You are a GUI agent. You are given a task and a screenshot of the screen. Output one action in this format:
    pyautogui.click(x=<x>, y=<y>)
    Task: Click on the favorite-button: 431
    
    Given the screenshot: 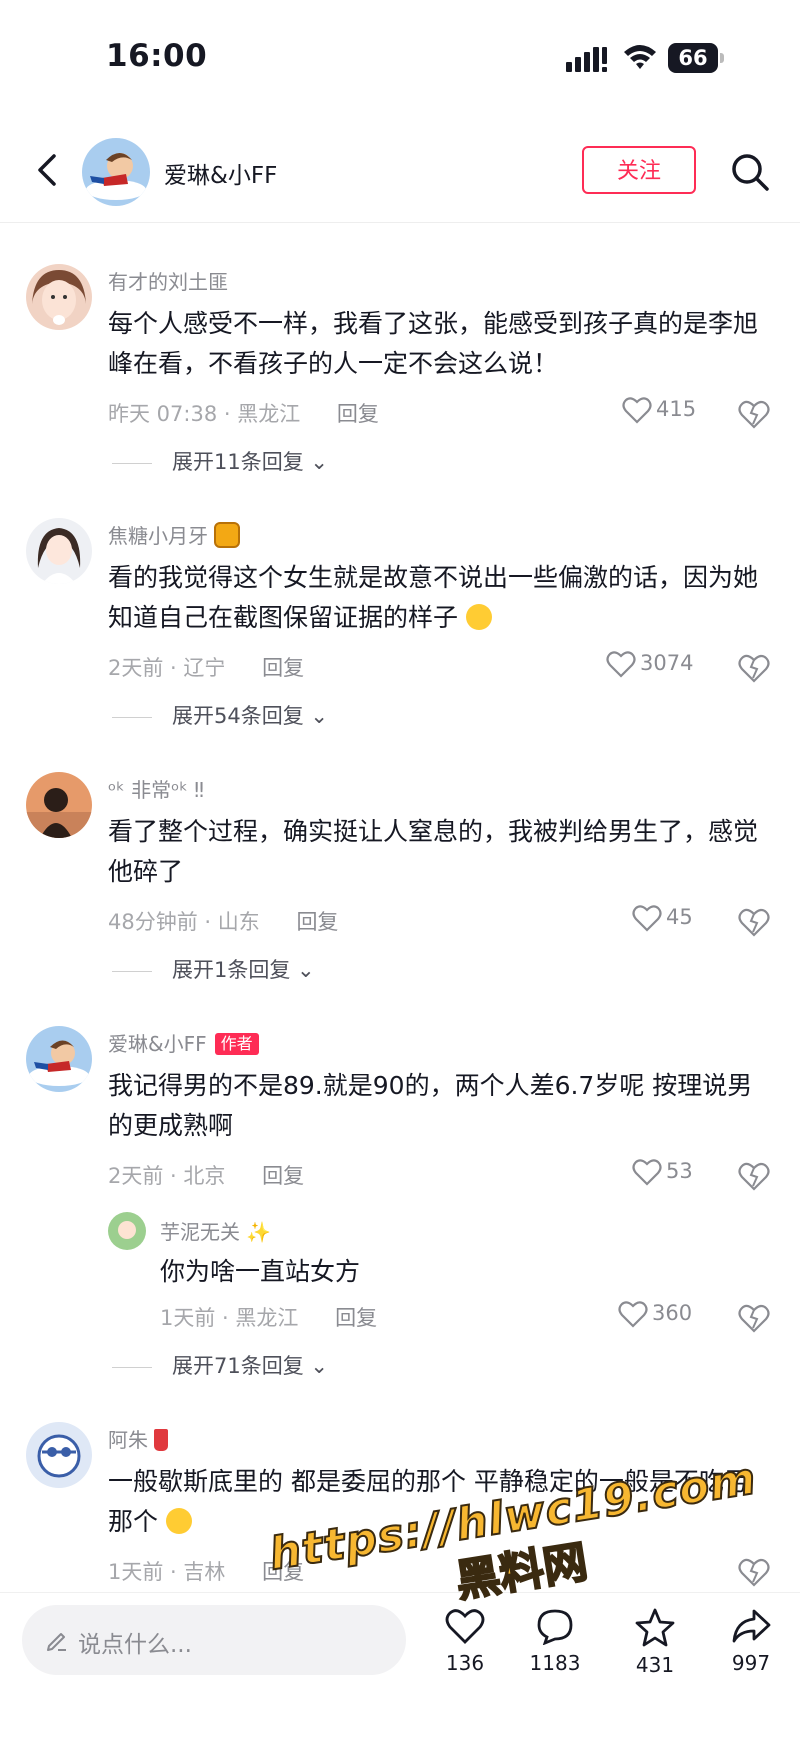 What is the action you would take?
    pyautogui.click(x=655, y=1642)
    